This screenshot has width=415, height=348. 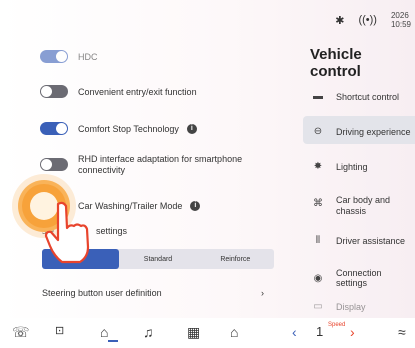 I want to click on setting-label: Convenient entry/exit function, so click(x=137, y=91).